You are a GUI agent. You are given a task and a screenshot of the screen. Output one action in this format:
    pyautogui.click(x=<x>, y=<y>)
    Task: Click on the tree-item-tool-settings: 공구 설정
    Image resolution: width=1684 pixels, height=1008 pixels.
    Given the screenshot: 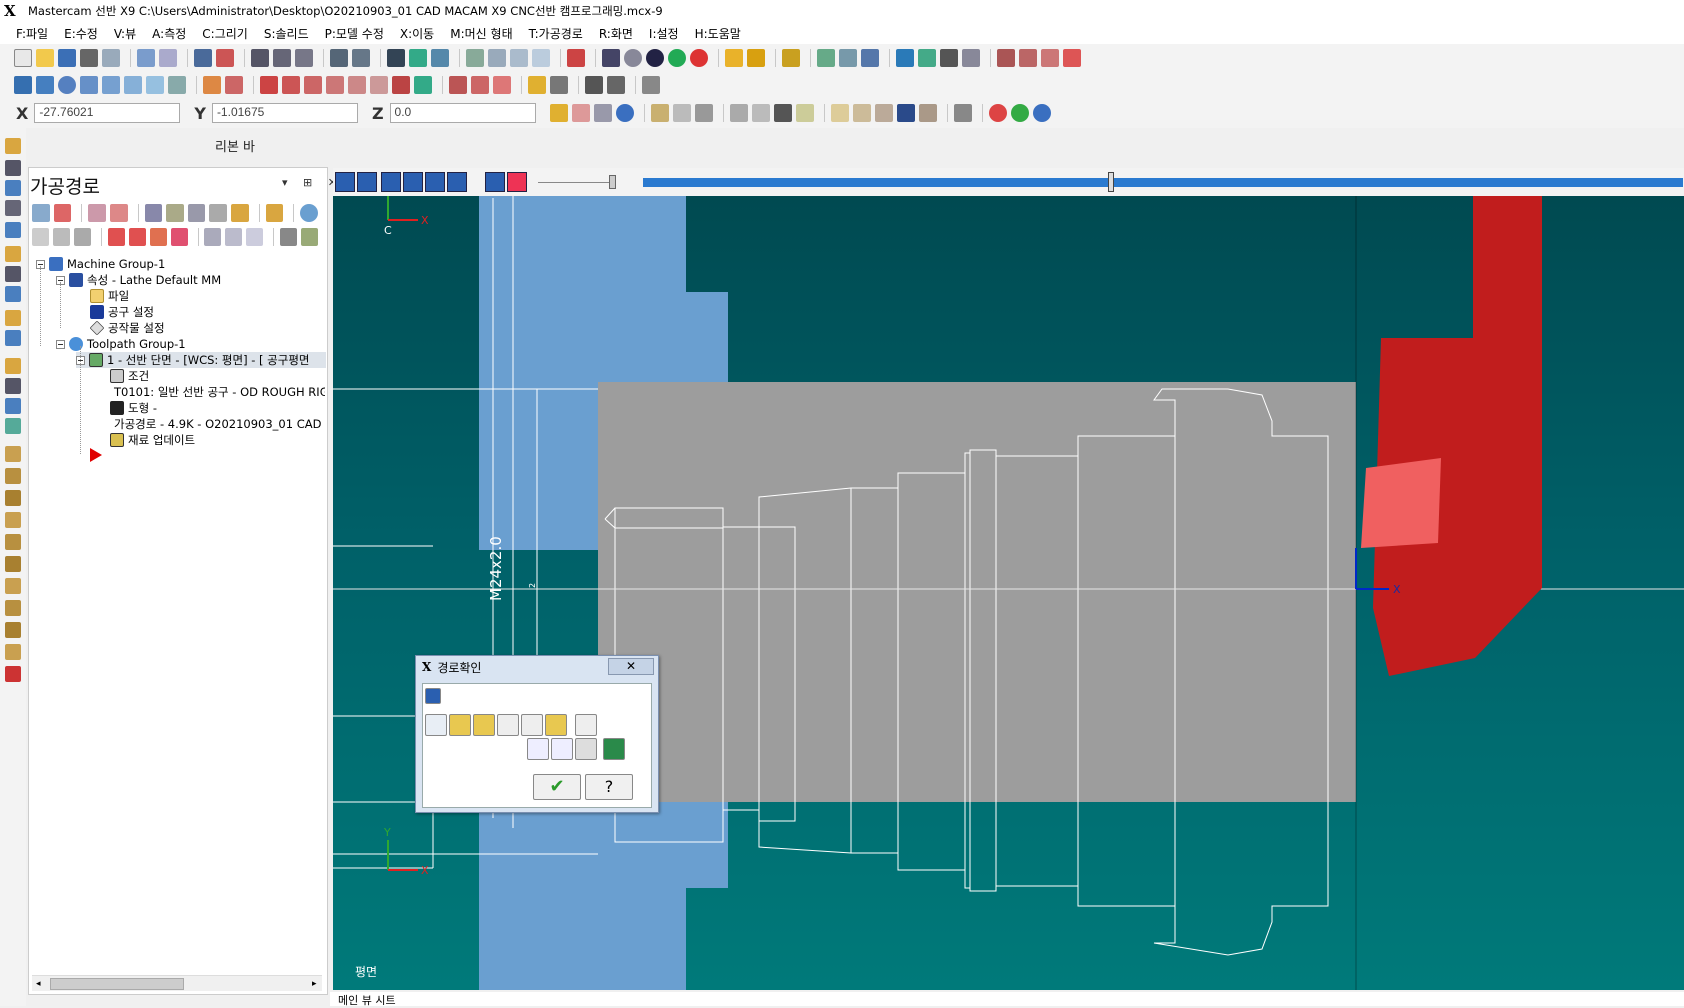 What is the action you would take?
    pyautogui.click(x=122, y=312)
    